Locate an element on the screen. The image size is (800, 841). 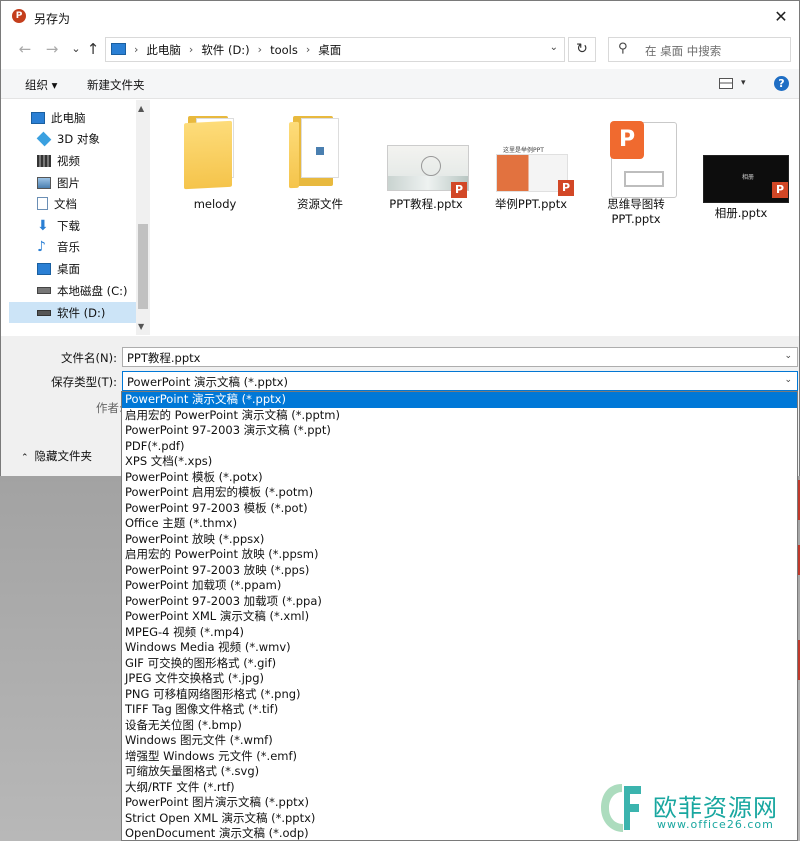
sidebar-item-label: 下载 is located at coordinates (68, 225).